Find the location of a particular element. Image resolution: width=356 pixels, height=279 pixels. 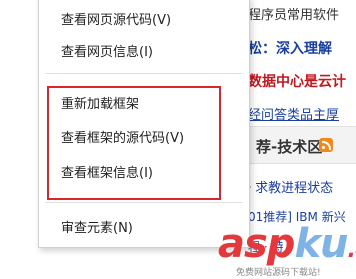

menu-item-view-page-info: 查看网页信息(I) is located at coordinates (107, 50).